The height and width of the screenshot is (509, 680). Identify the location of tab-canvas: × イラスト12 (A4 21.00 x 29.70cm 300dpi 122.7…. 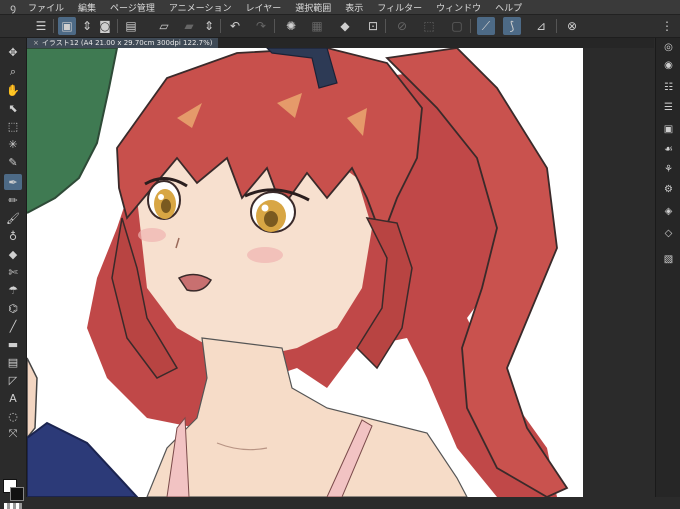
(123, 43).